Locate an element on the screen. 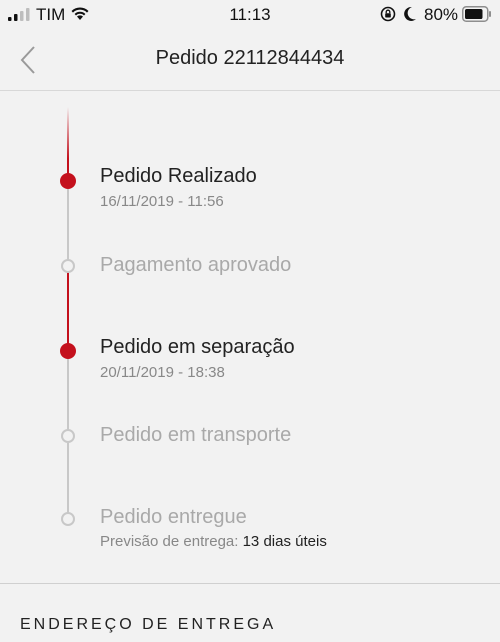 Image resolution: width=500 pixels, height=642 pixels. nav-header: Pedido 22112844434 is located at coordinates (250, 60).